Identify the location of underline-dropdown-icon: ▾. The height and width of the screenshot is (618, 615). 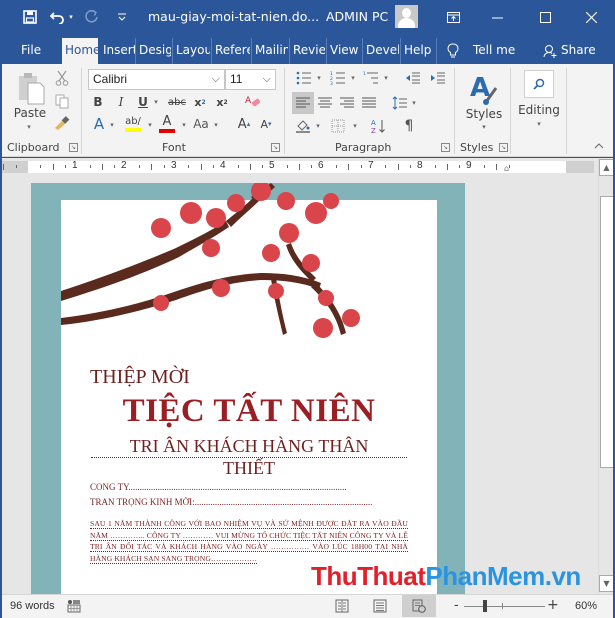
(156, 102).